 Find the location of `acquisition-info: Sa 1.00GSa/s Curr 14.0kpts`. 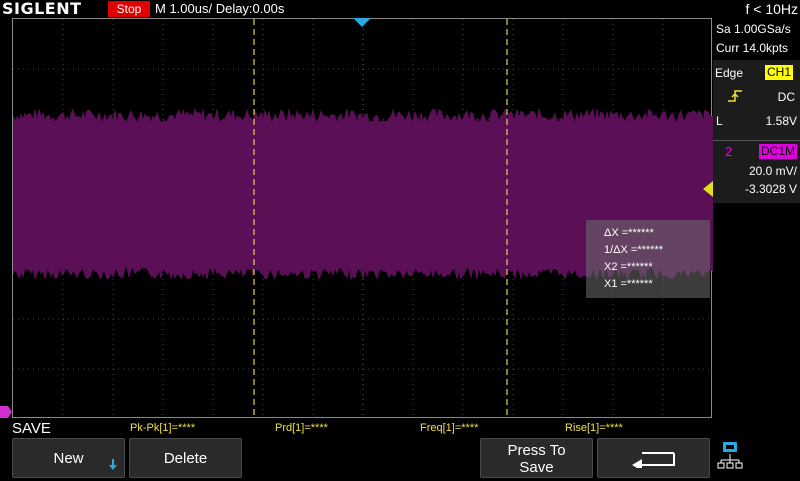

acquisition-info: Sa 1.00GSa/s Curr 14.0kpts is located at coordinates (756, 39).